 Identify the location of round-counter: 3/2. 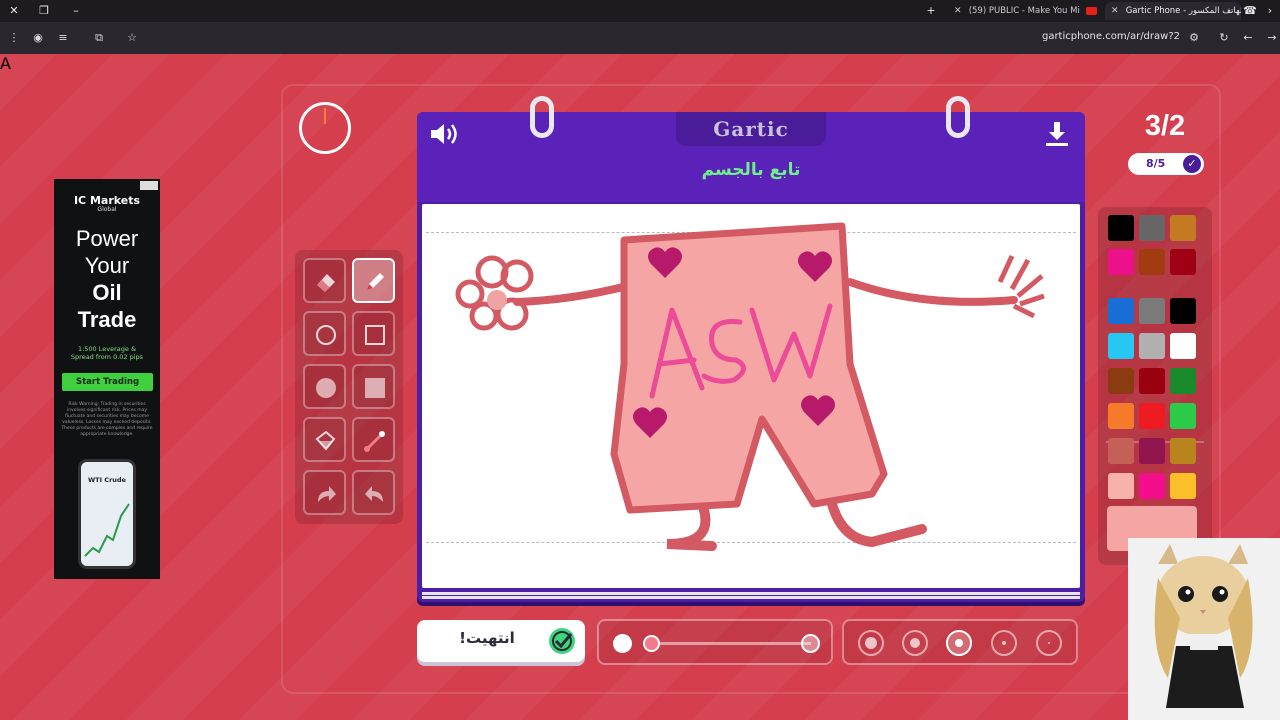
(1165, 126).